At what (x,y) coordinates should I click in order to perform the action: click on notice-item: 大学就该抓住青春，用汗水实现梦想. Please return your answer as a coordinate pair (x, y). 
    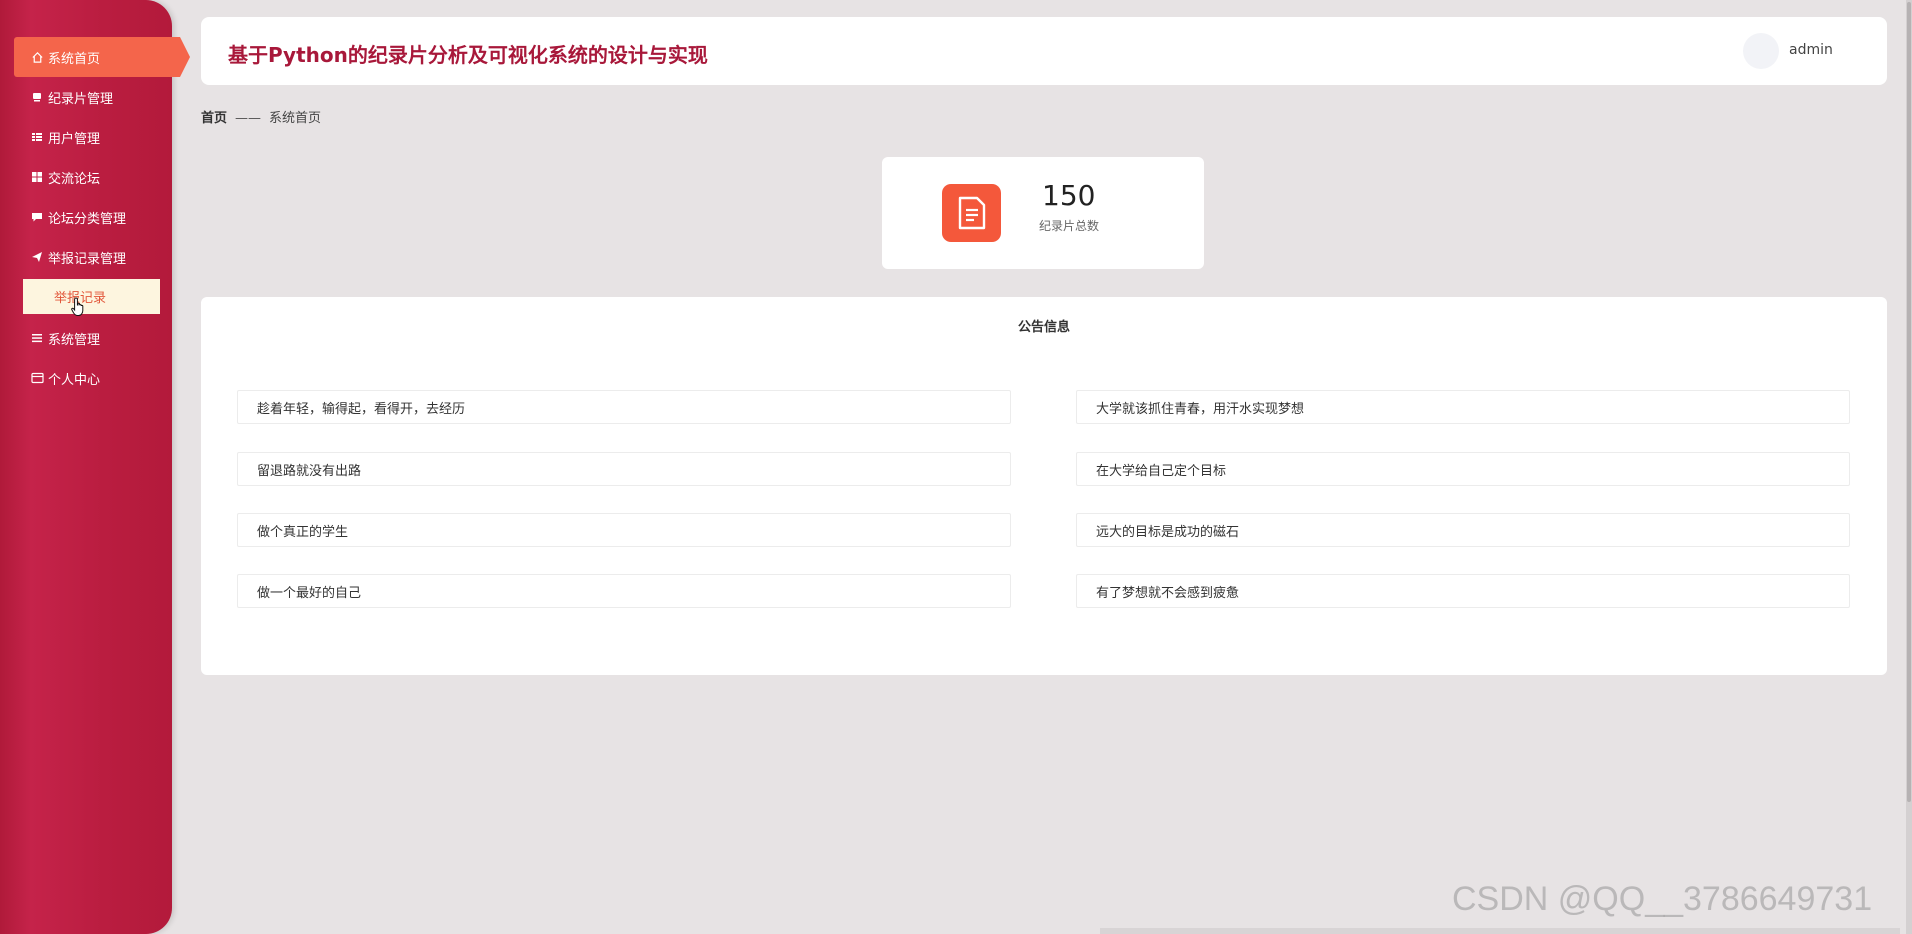
    Looking at the image, I should click on (1463, 407).